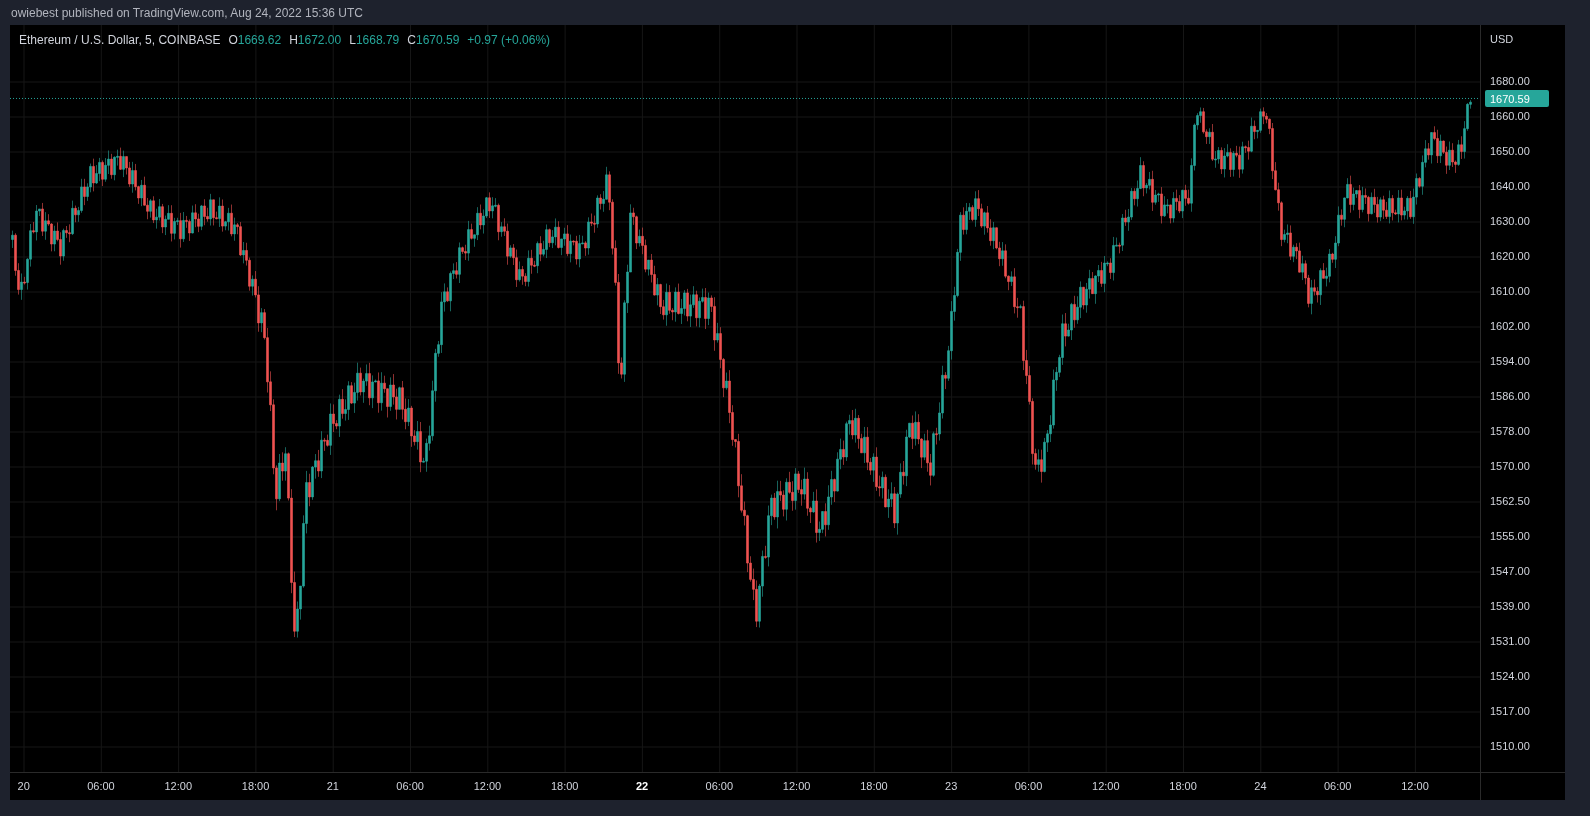 The image size is (1590, 816). What do you see at coordinates (1510, 537) in the screenshot?
I see `price-label: 1555.00` at bounding box center [1510, 537].